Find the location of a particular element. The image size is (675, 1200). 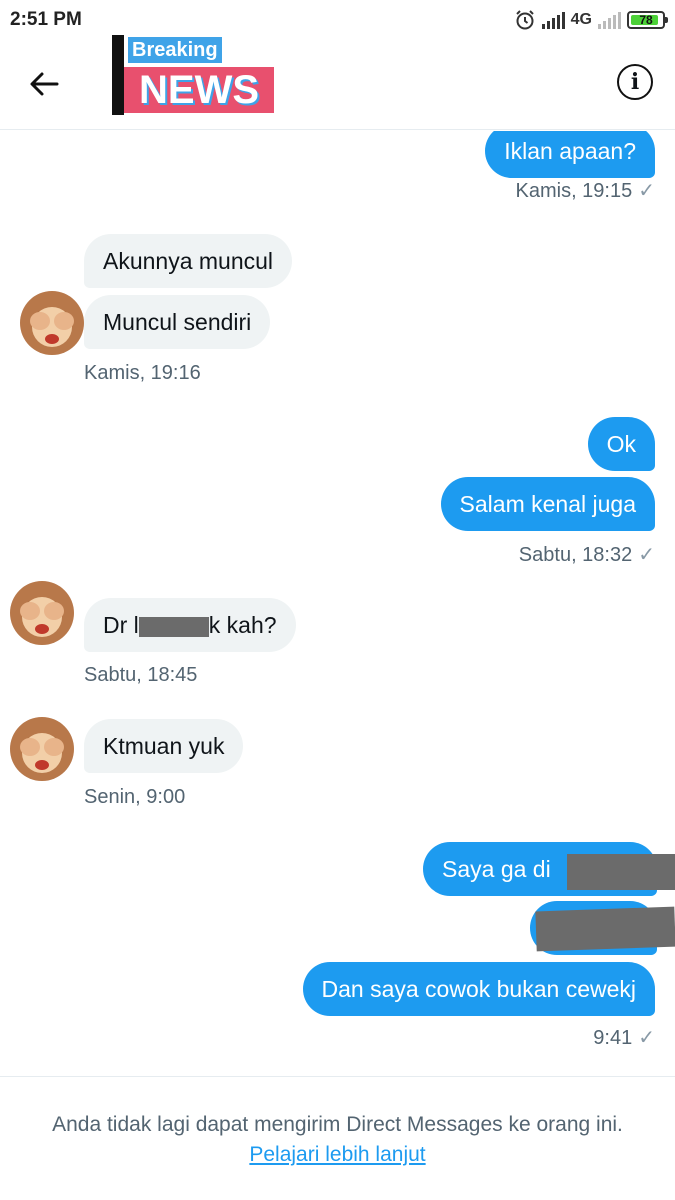

info-button: i is located at coordinates (635, 82).